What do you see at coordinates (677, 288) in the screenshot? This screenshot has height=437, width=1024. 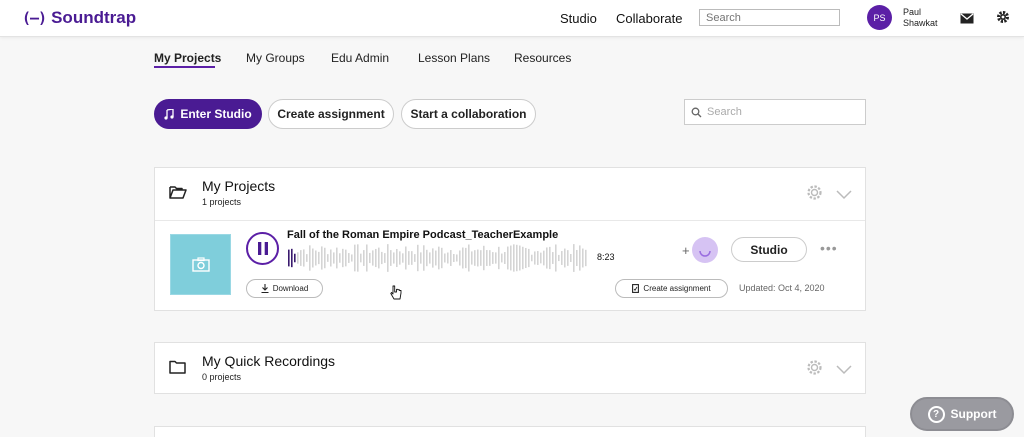 I see `row-create-assignment-label: Create assignment` at bounding box center [677, 288].